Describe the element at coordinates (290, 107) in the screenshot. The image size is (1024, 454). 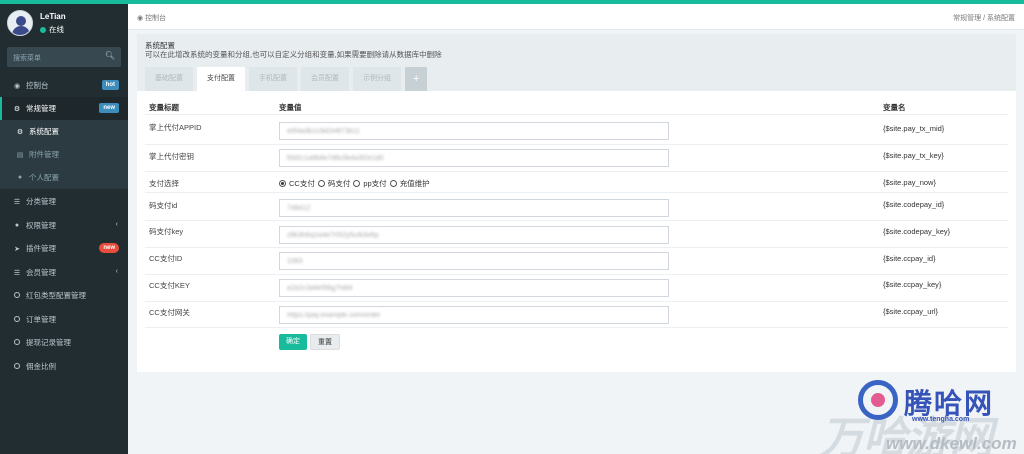
I see `column-header-value: 变量值` at that location.